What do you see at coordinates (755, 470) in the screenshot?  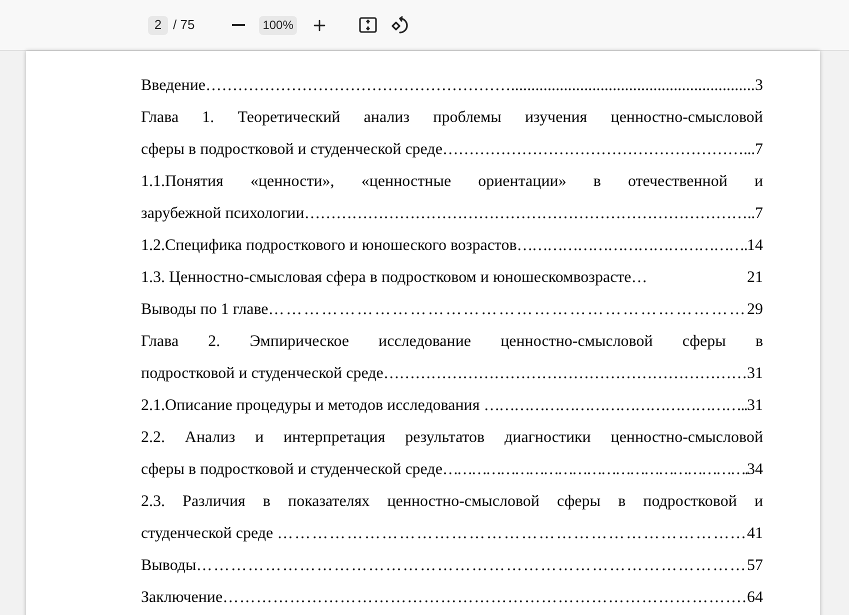 I see `page-number: 34` at bounding box center [755, 470].